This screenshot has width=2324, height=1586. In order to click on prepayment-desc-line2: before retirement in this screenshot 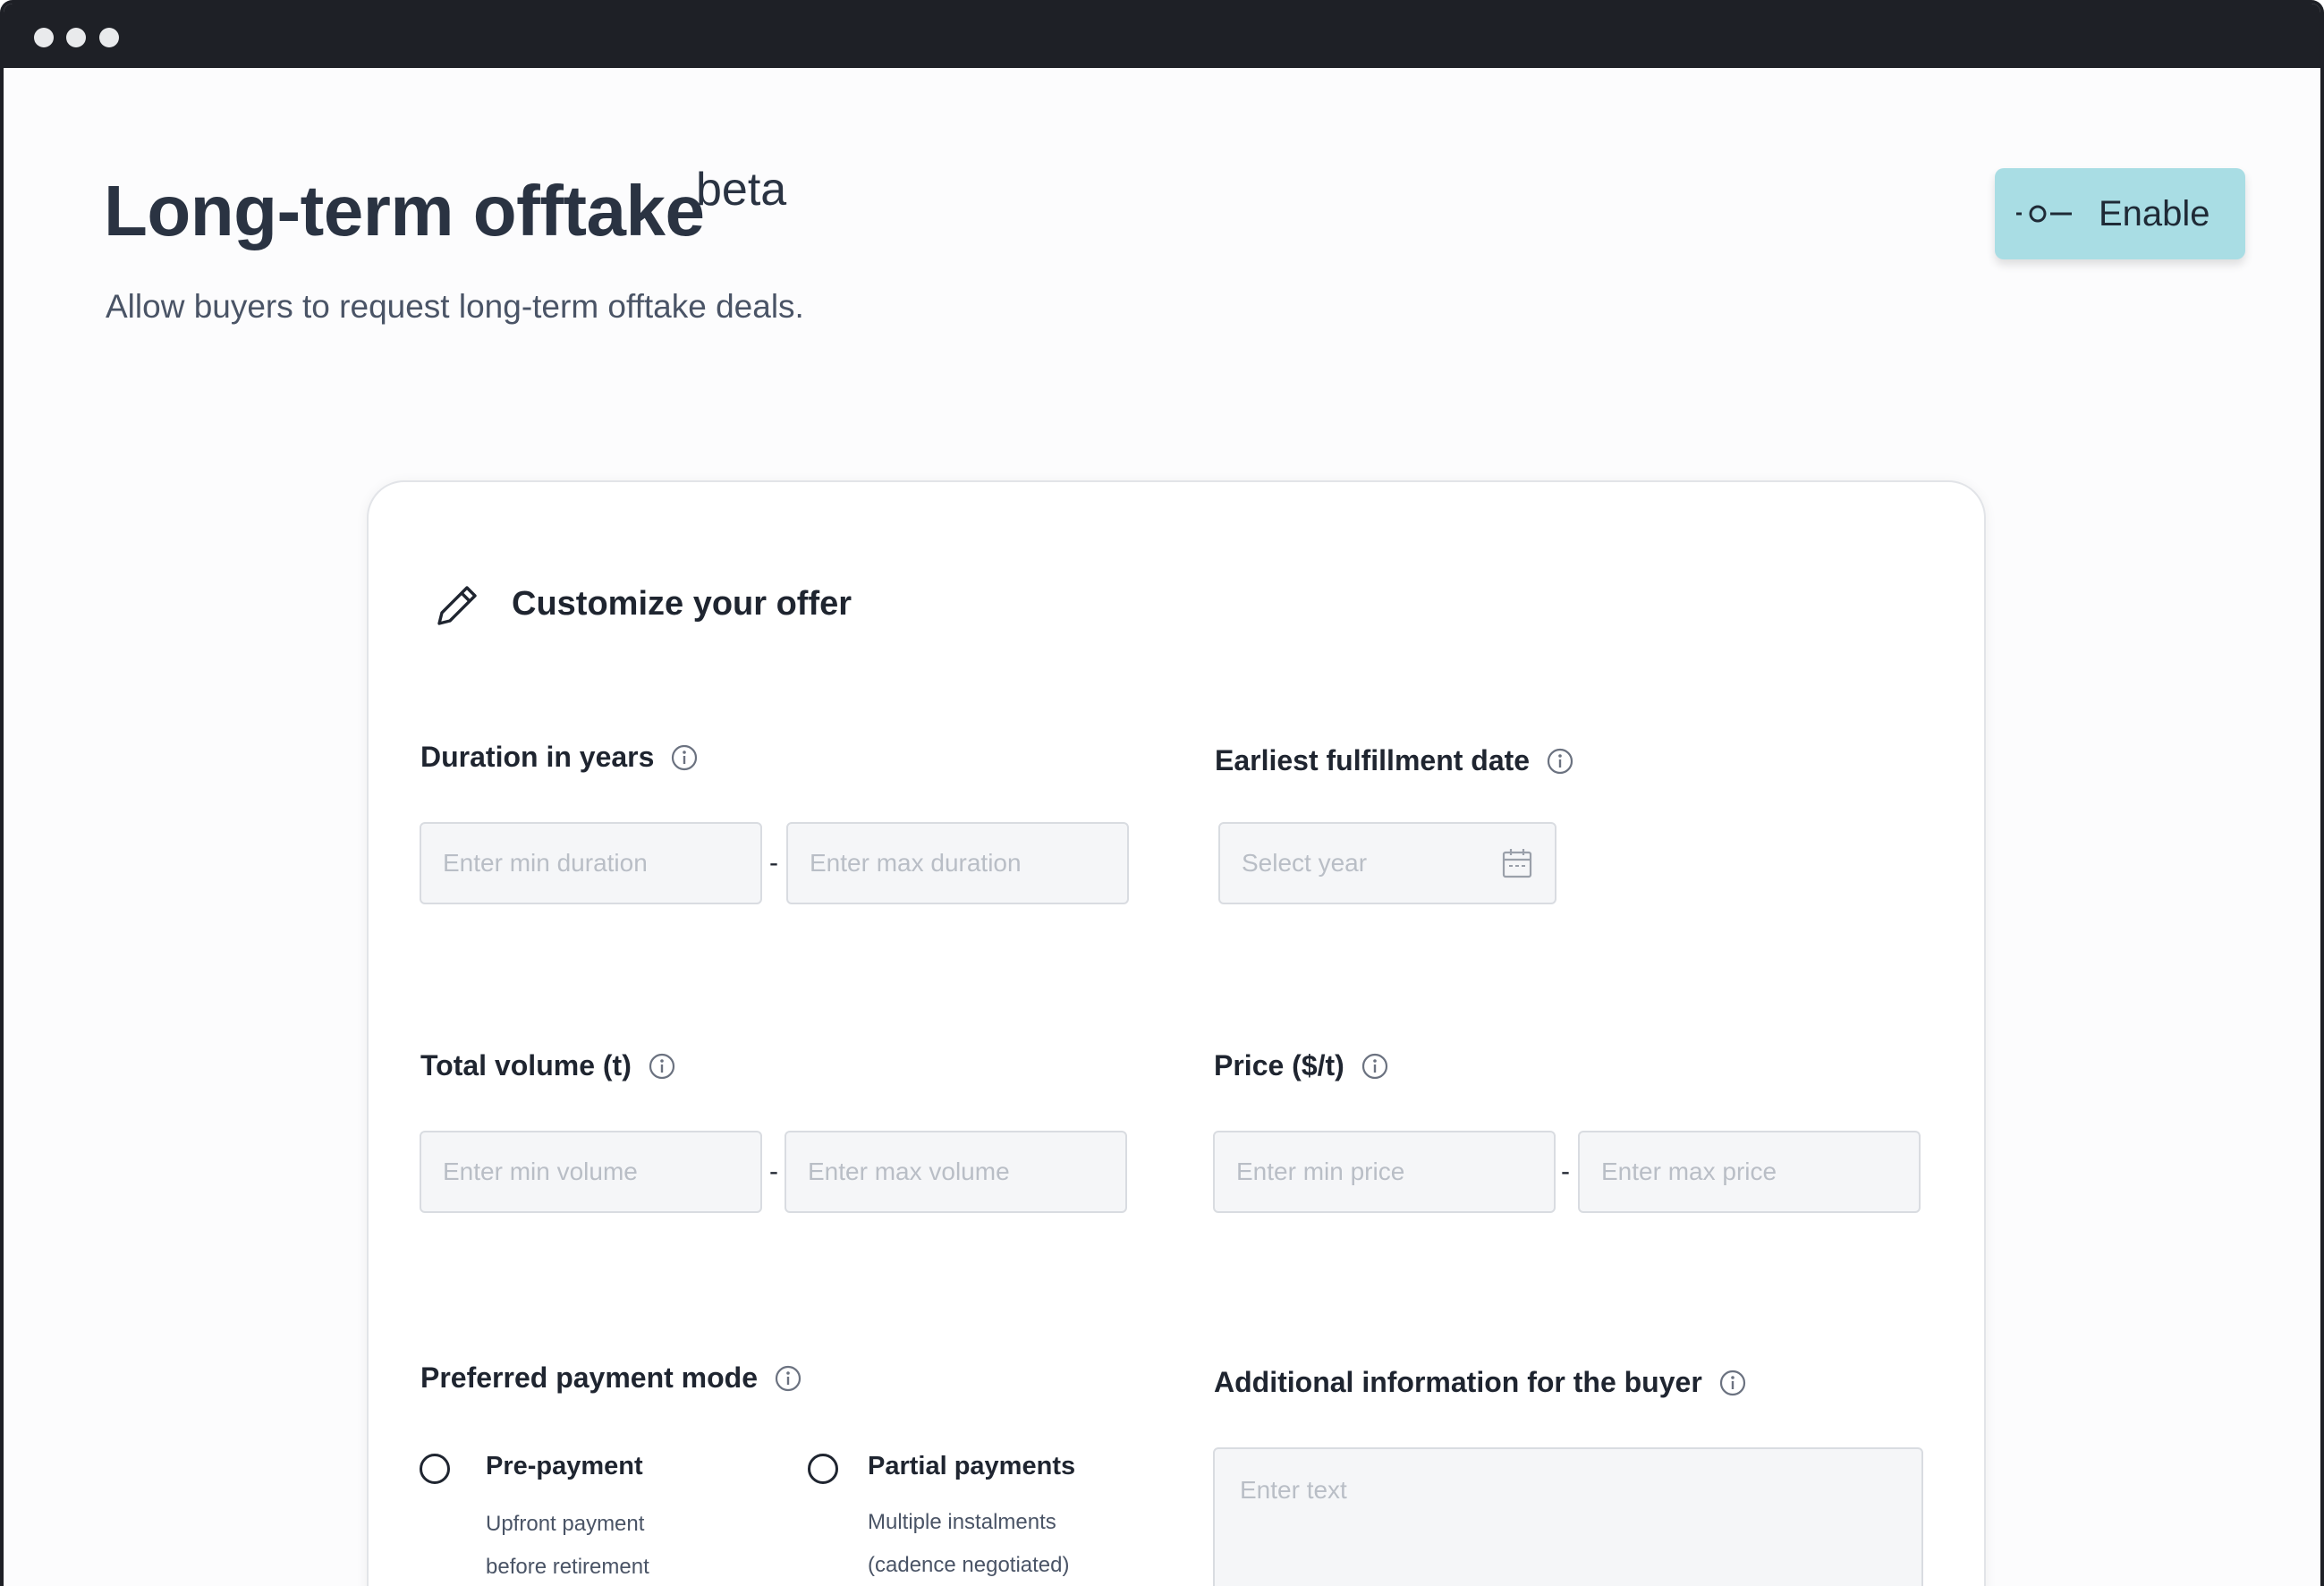, I will do `click(567, 1567)`.